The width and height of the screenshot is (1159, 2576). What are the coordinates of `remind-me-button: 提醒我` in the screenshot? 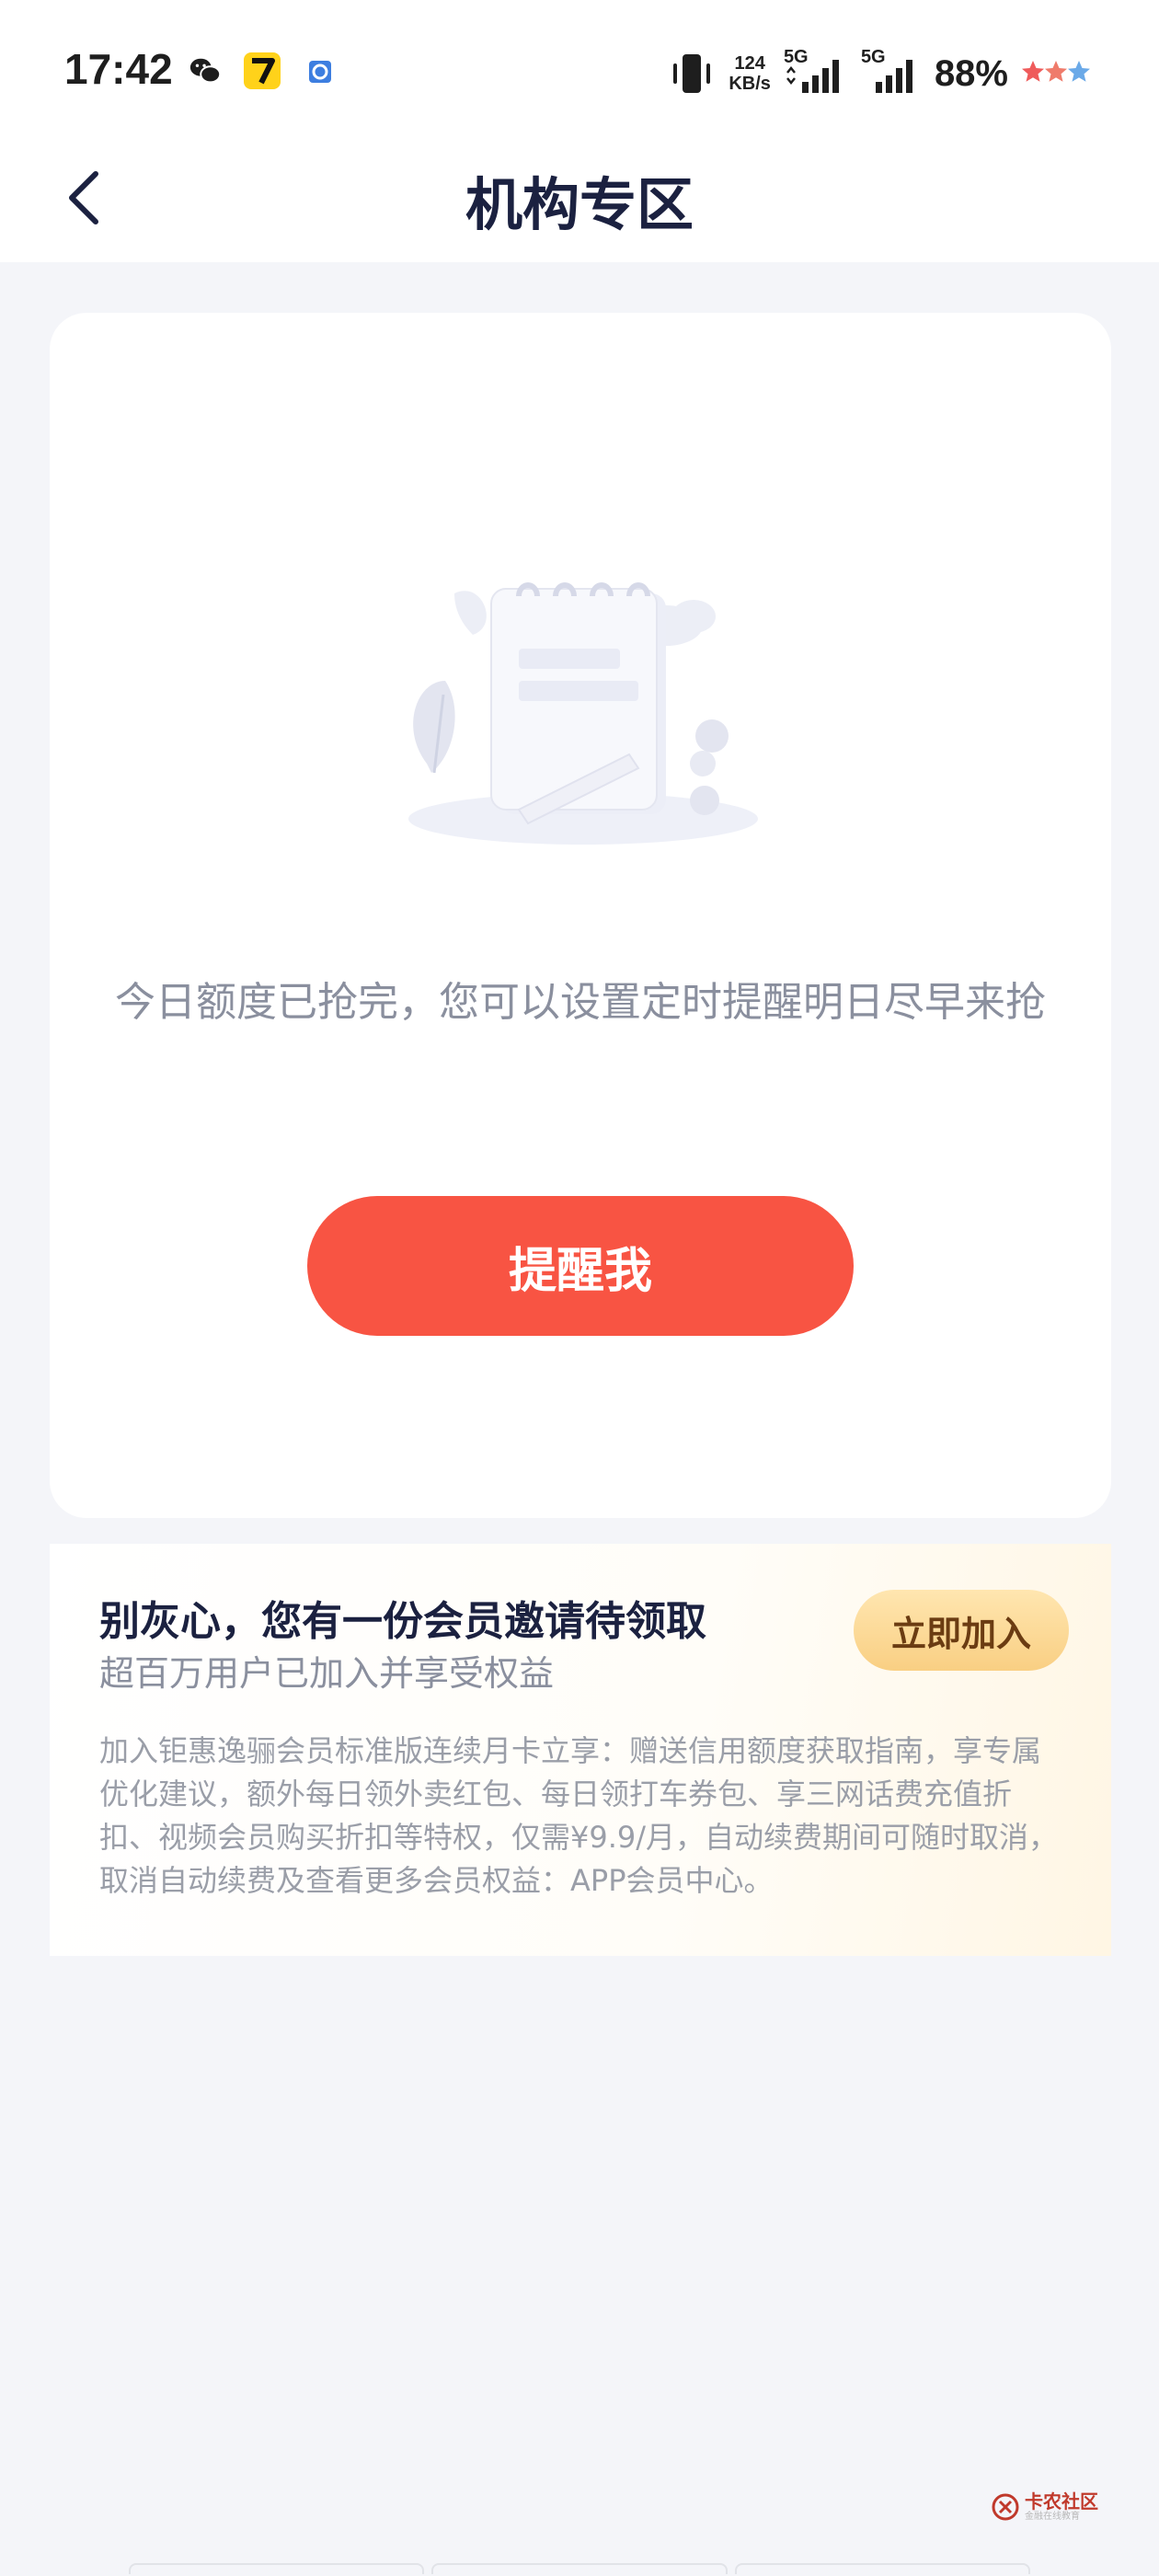 It's located at (580, 1266).